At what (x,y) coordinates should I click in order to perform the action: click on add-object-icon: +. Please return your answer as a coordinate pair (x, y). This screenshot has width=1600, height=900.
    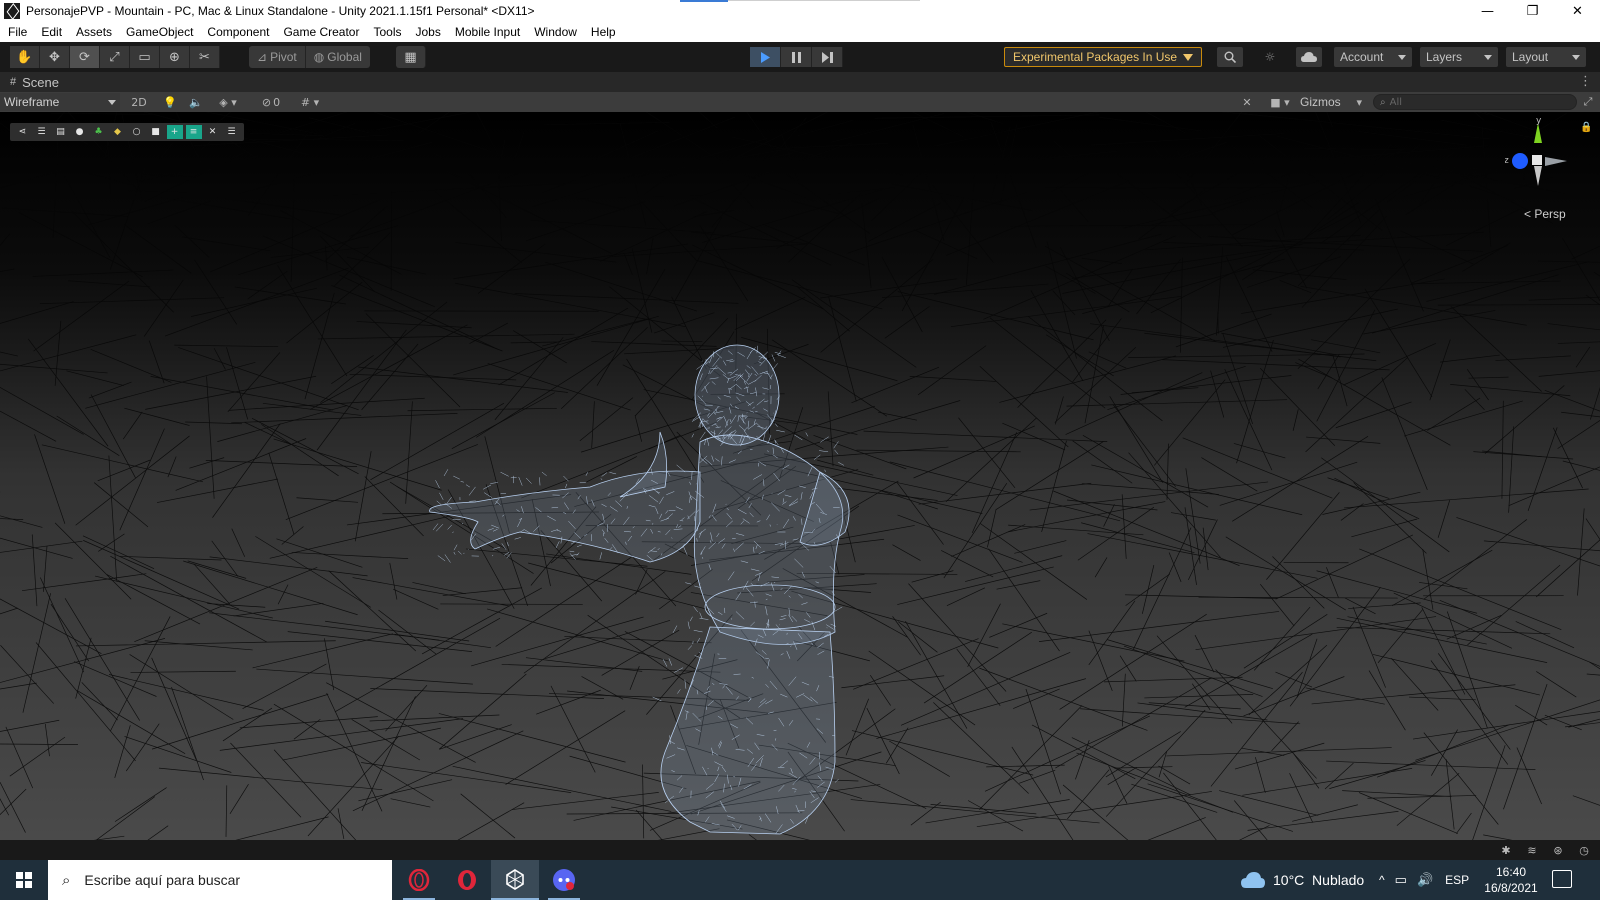
    Looking at the image, I should click on (174, 132).